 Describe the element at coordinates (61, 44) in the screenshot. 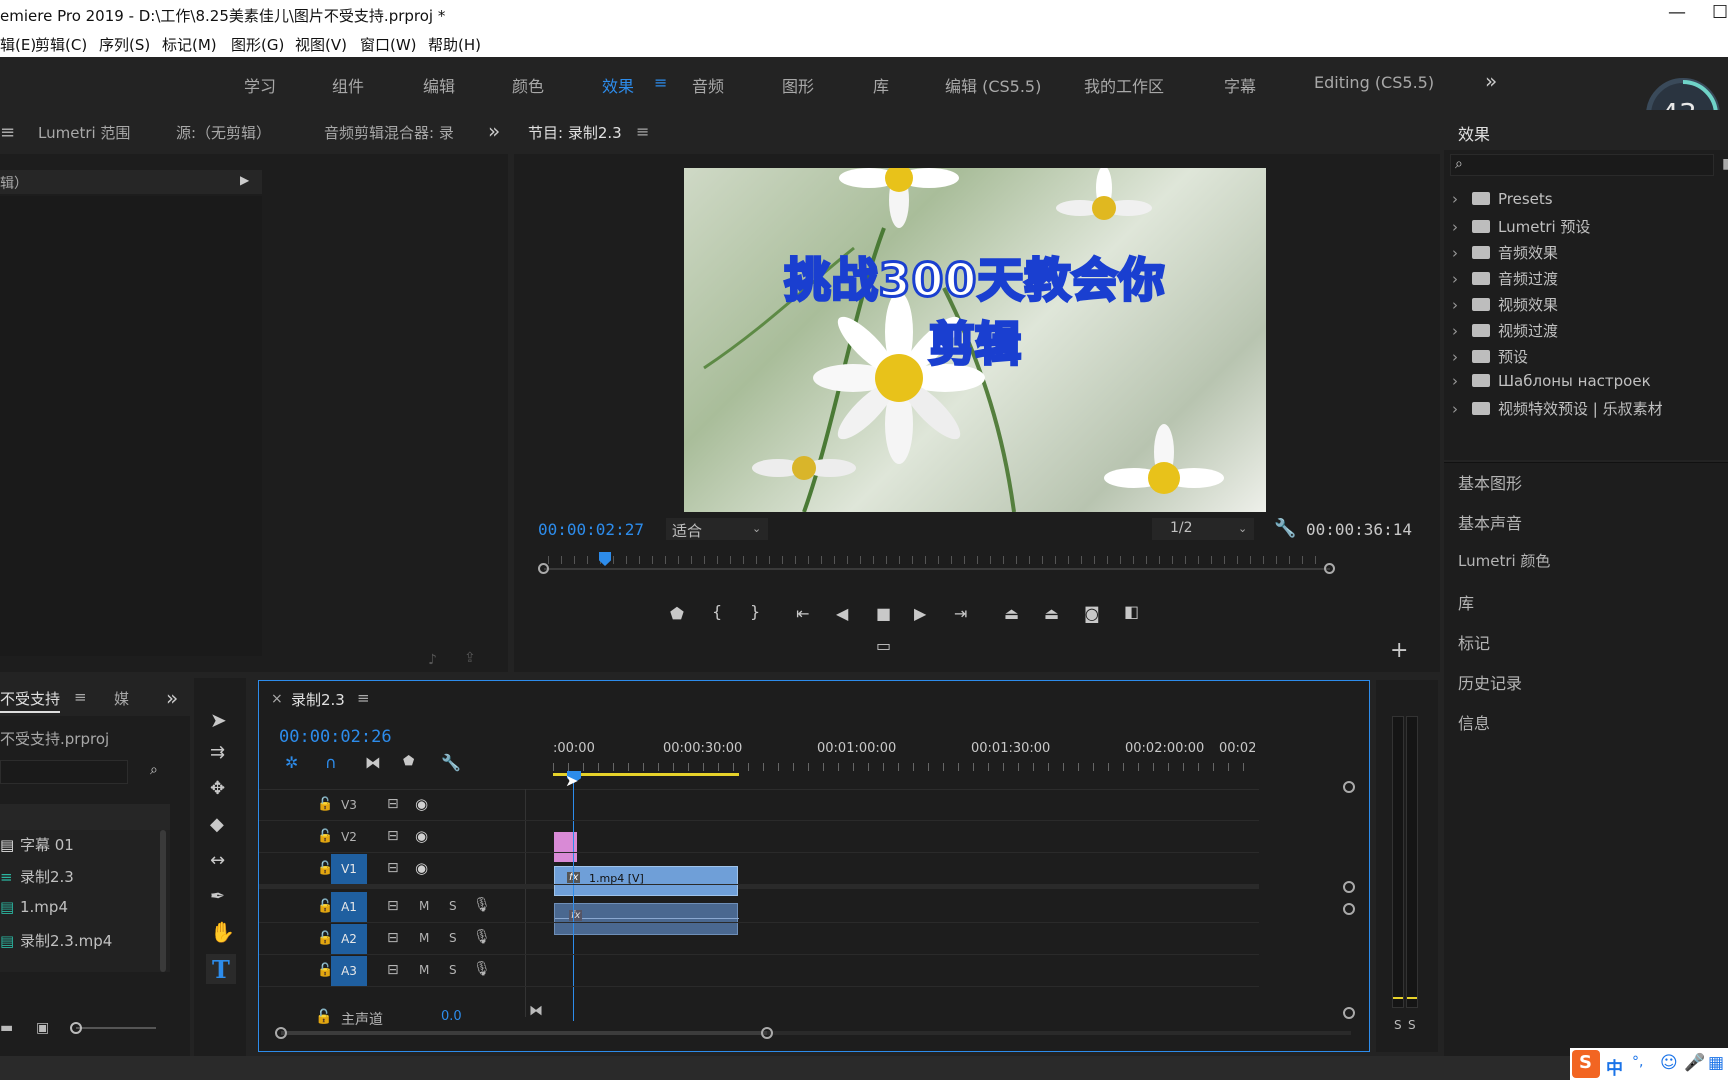

I see `menu-clip: 剪辑(C)` at that location.